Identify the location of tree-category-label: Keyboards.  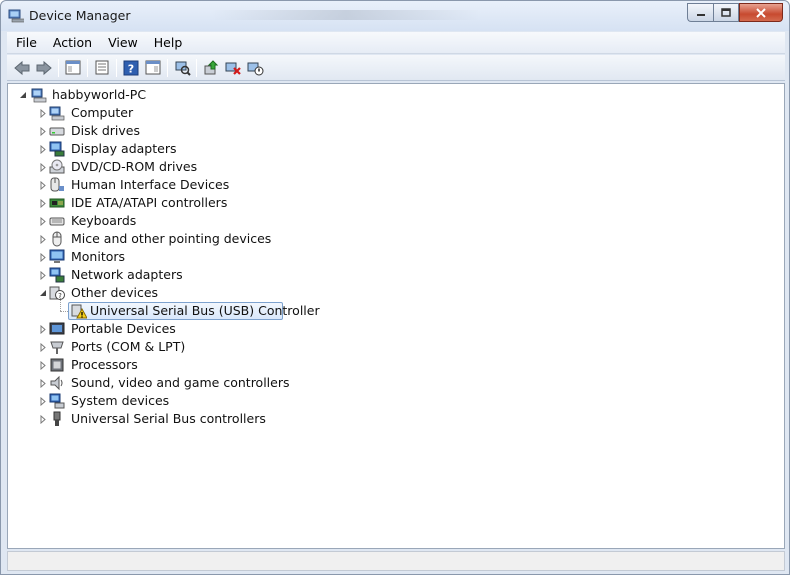
(104, 220).